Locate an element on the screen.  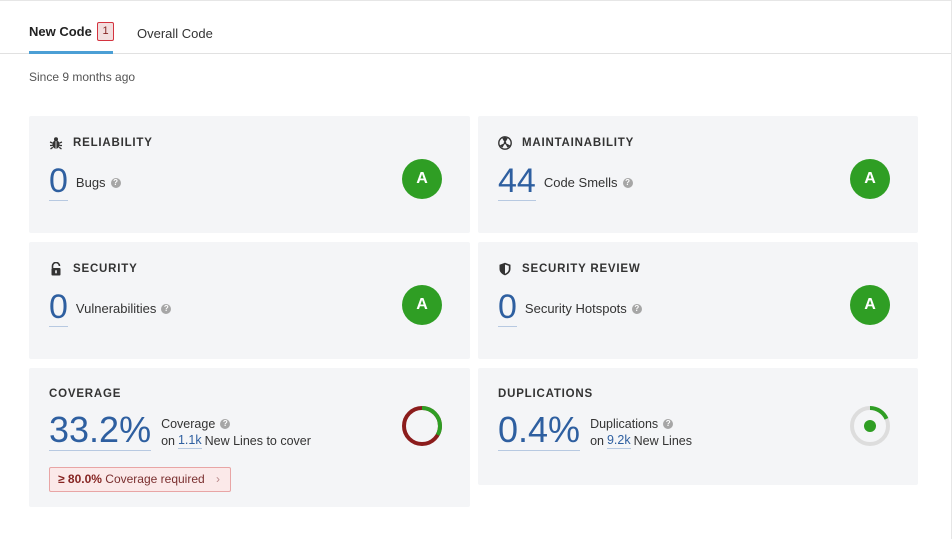
coverage-requirement-value: ≥ 80.0% is located at coordinates (80, 479).